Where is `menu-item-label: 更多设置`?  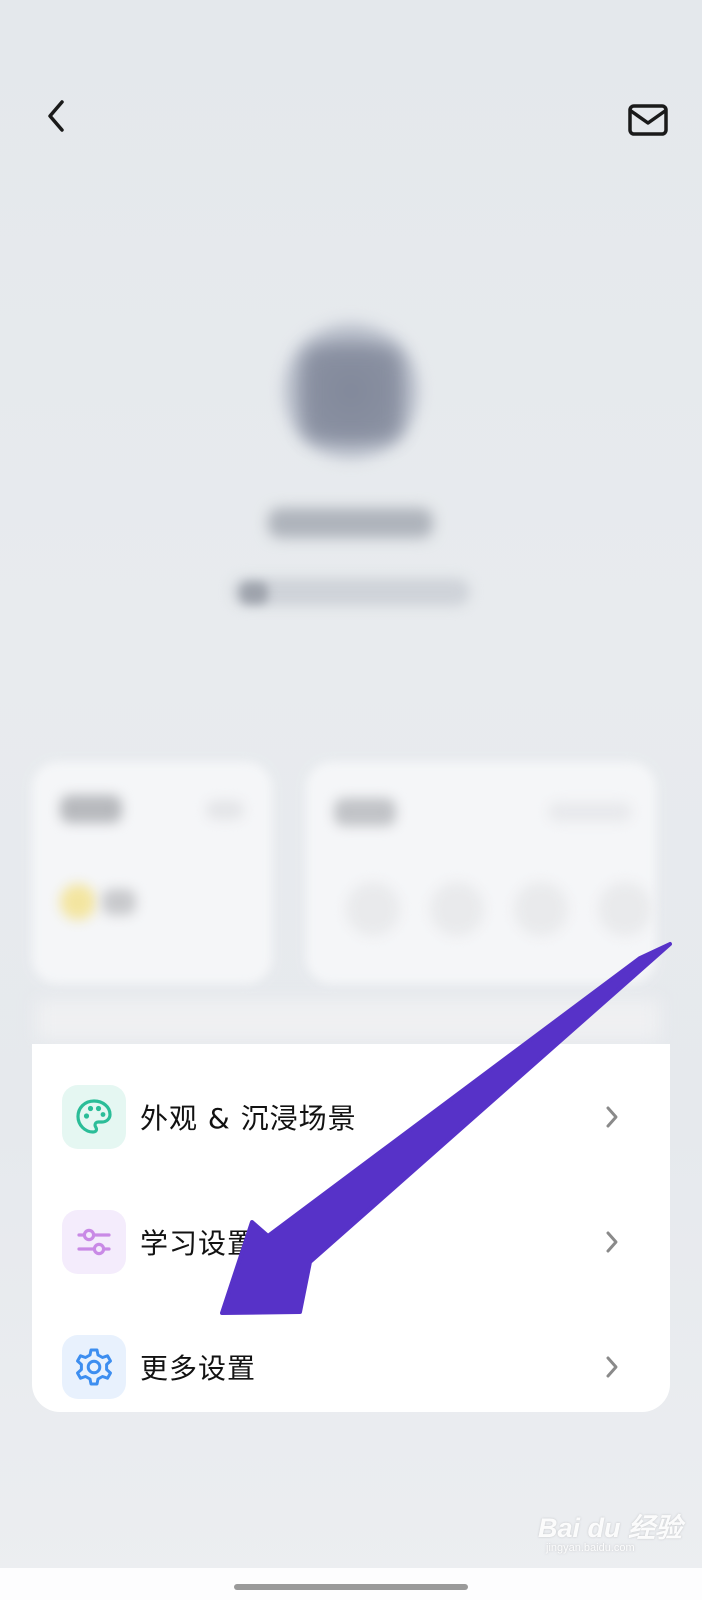
menu-item-label: 更多设置 is located at coordinates (198, 1368).